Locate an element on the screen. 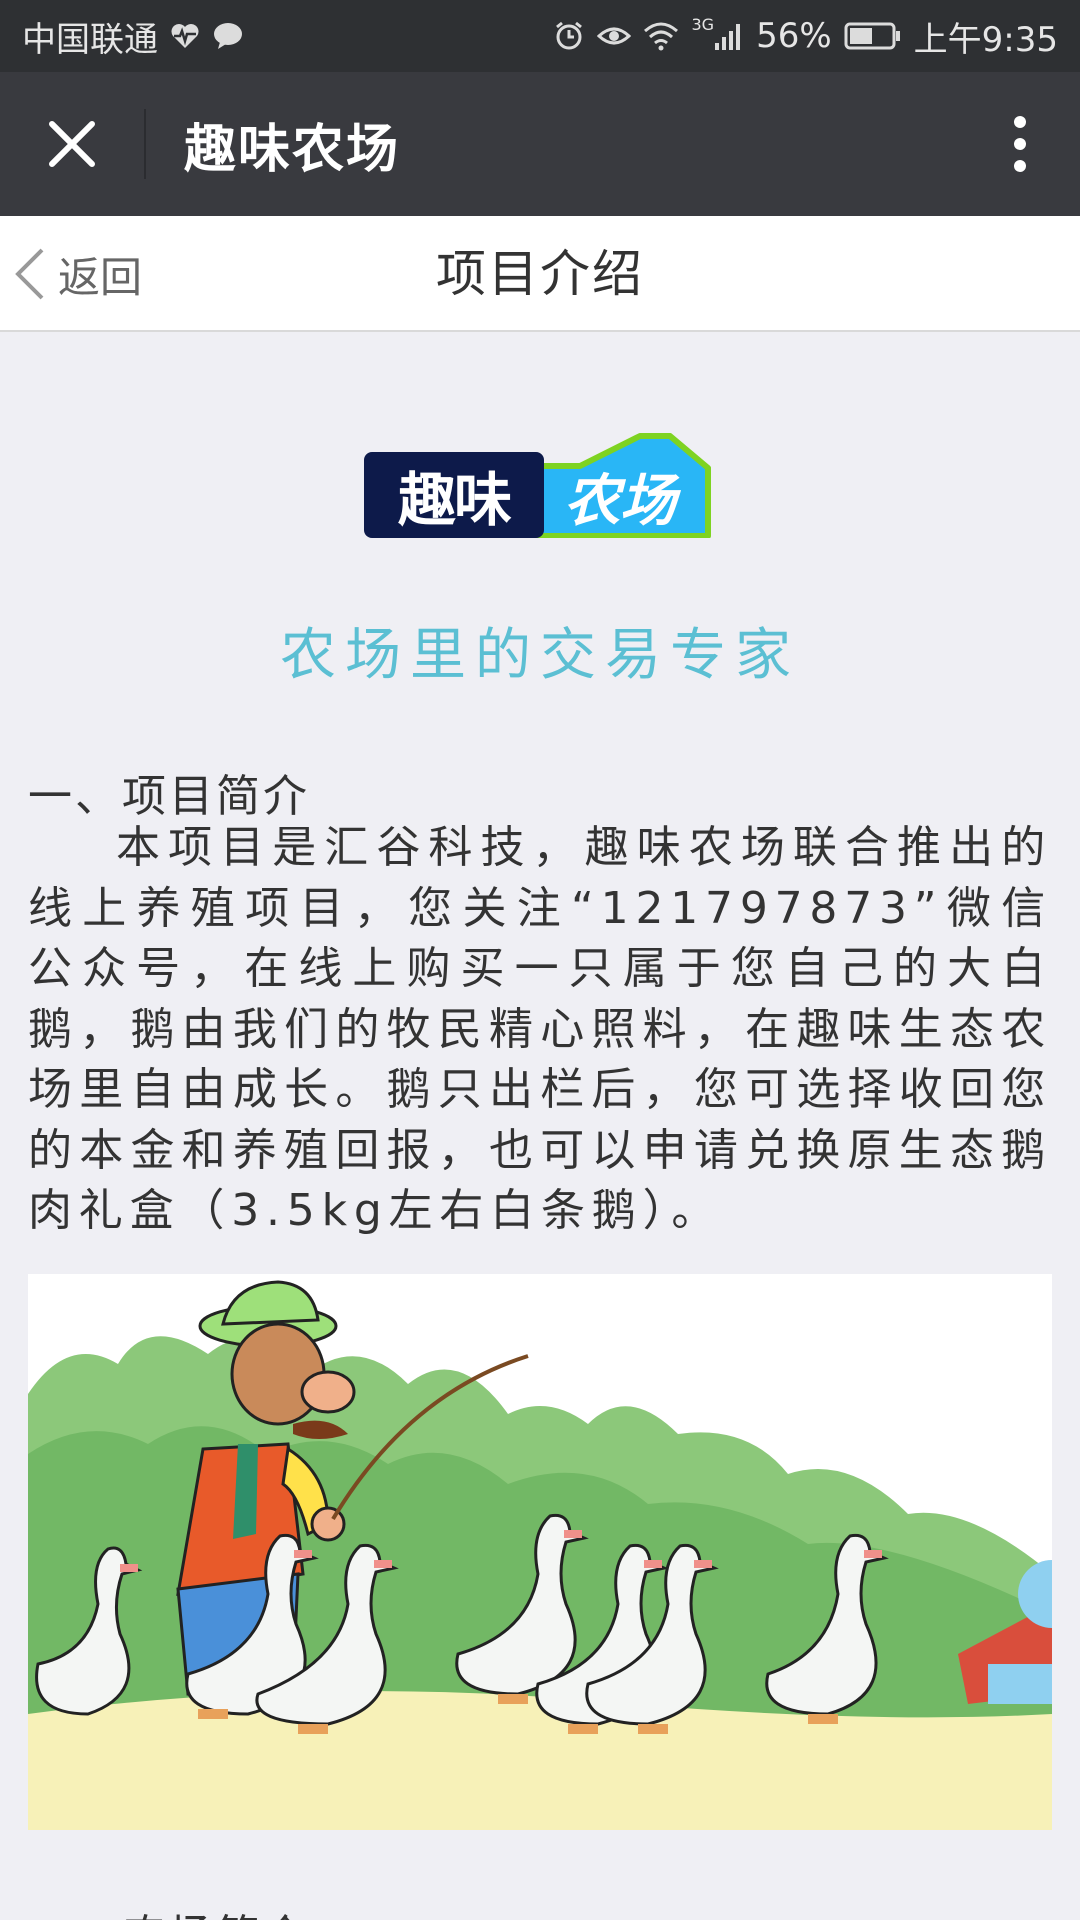 The width and height of the screenshot is (1080, 1920). title-bar: 趣味农场 is located at coordinates (540, 144).